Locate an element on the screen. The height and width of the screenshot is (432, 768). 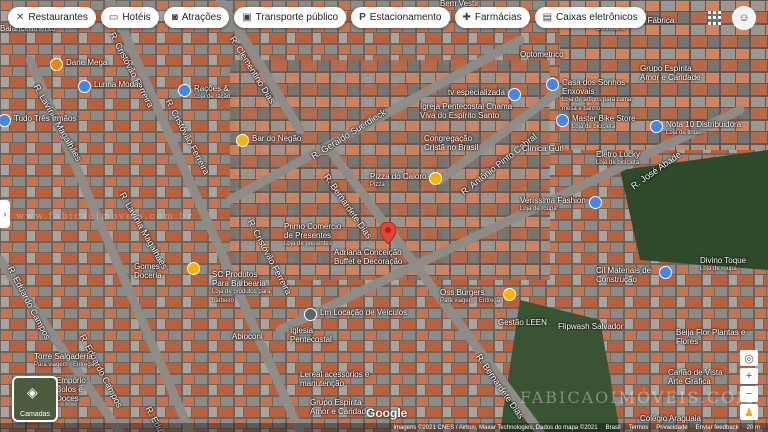
scale-label: 20 m is located at coordinates (753, 427).